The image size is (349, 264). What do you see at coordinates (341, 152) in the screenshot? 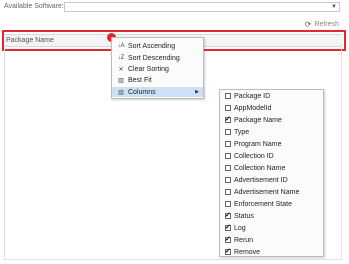
I see `grid-border-right` at bounding box center [341, 152].